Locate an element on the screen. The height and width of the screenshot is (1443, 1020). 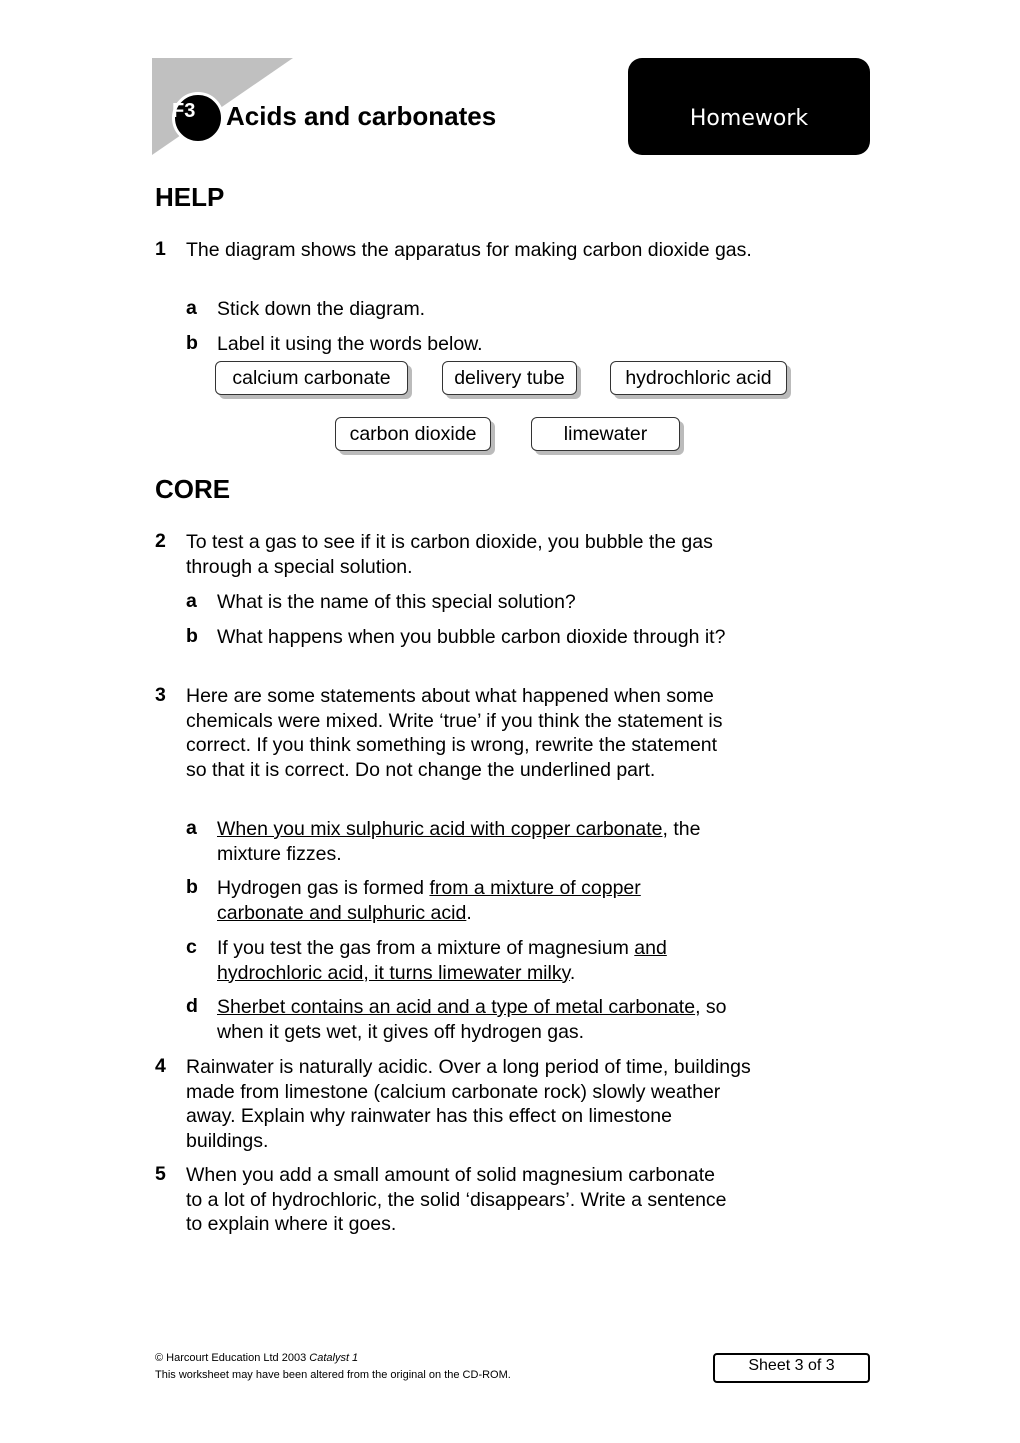
section-help: HELP is located at coordinates (190, 197).